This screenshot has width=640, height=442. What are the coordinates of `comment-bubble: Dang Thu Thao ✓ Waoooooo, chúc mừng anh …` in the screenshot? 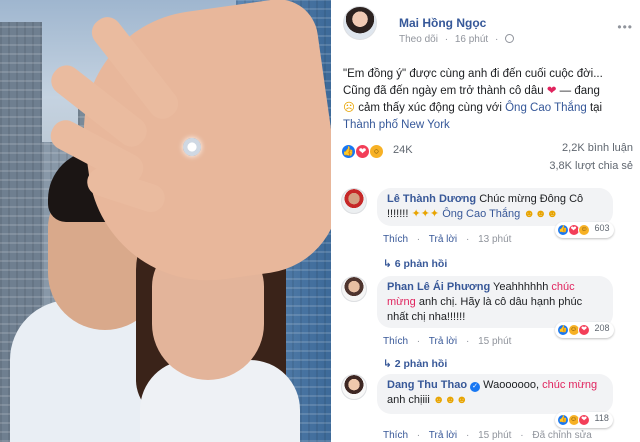 It's located at (495, 394).